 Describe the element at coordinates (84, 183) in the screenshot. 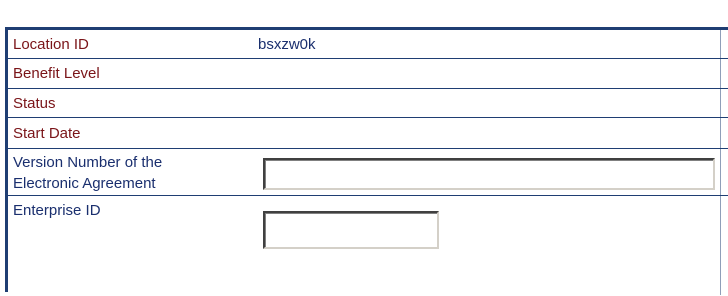

I see `version-number-label-line2: Electronic Agreement` at that location.